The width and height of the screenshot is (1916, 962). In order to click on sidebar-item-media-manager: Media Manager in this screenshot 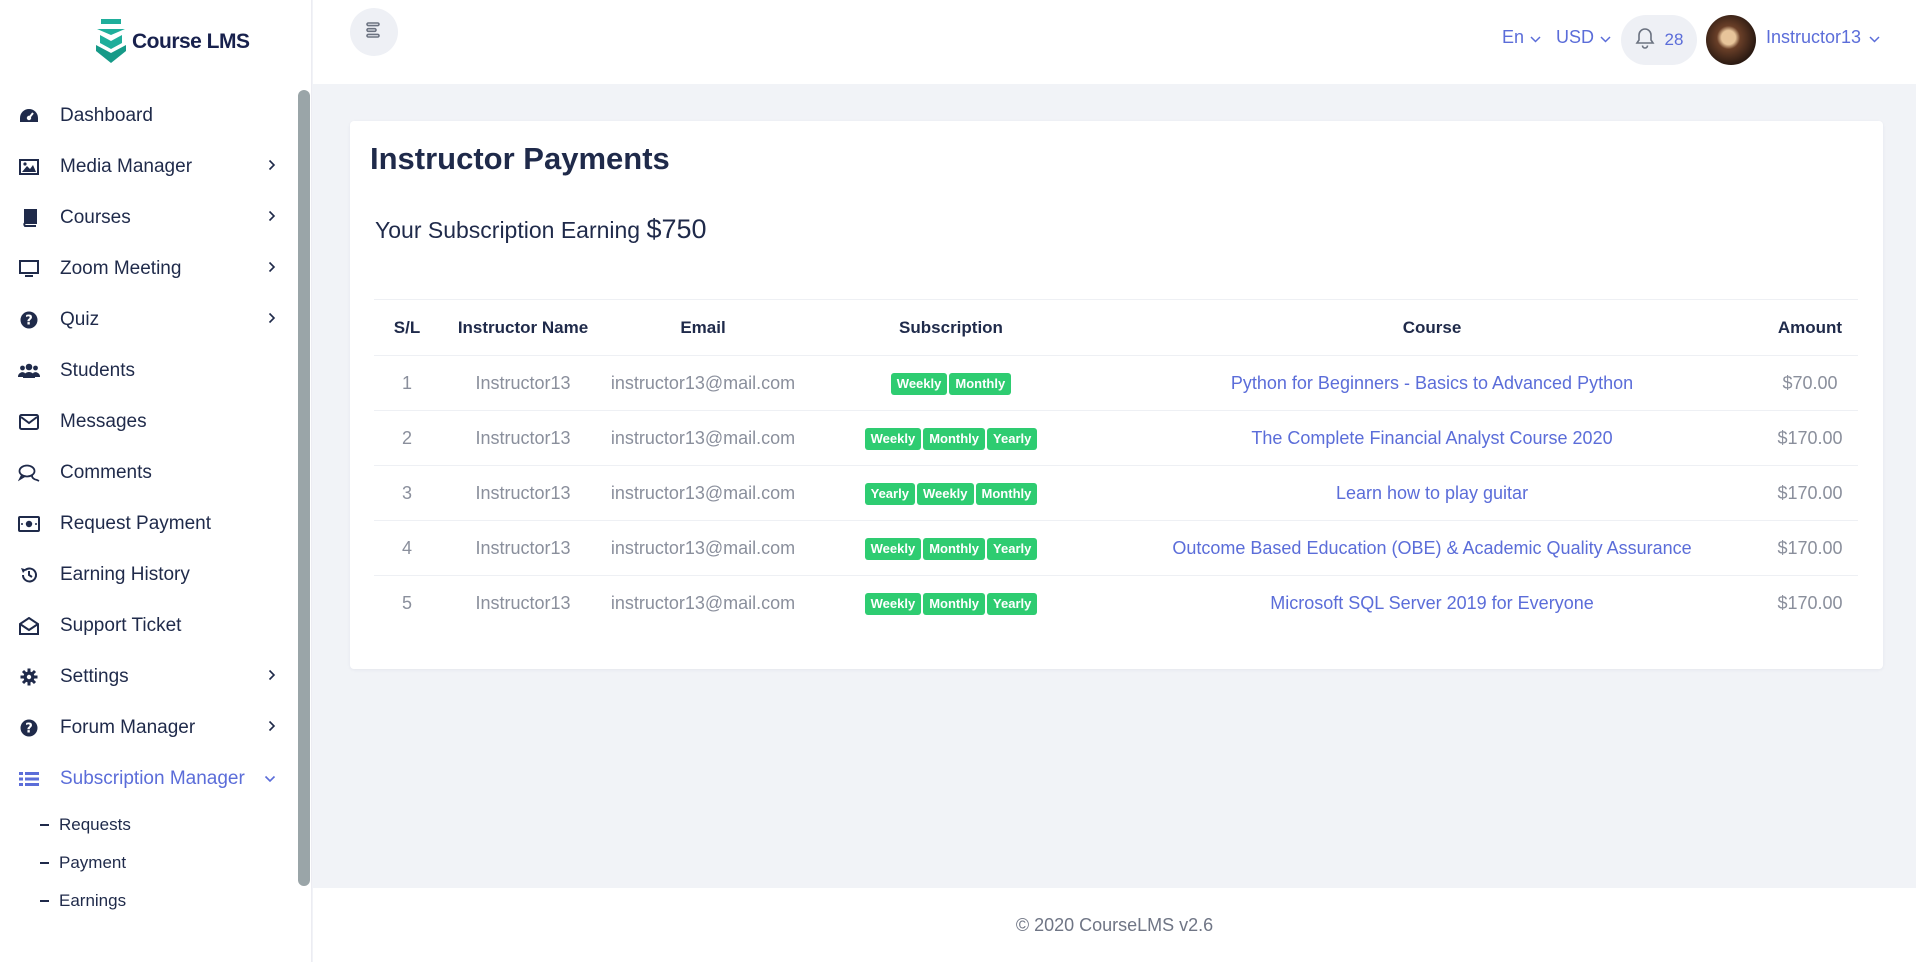, I will do `click(148, 166)`.